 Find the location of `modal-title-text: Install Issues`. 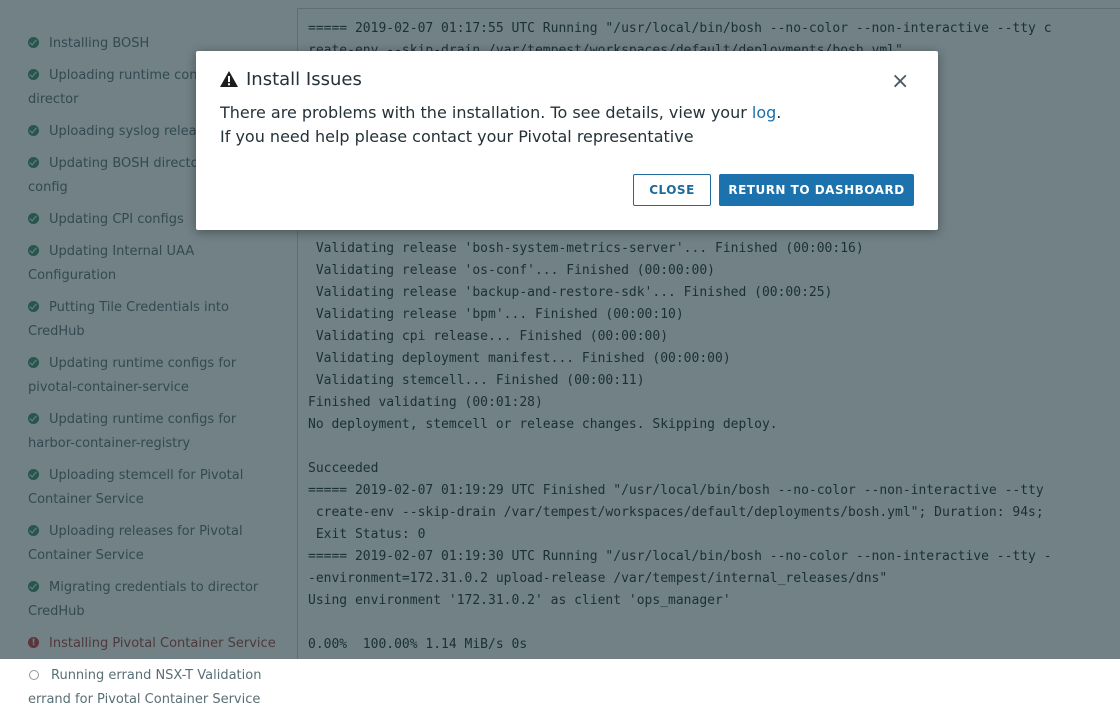

modal-title-text: Install Issues is located at coordinates (304, 79).